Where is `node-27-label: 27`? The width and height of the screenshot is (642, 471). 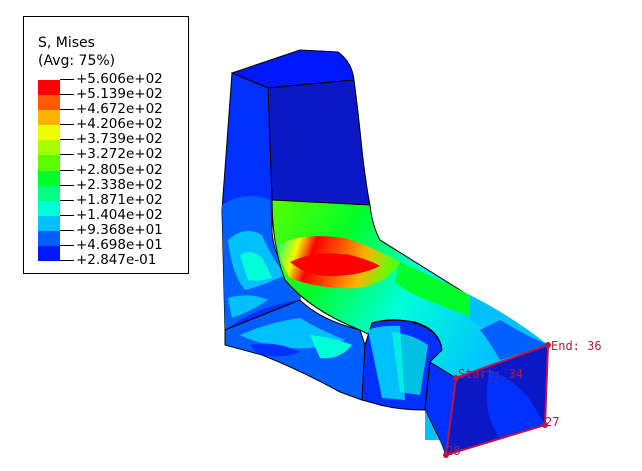
node-27-label: 27 is located at coordinates (552, 422).